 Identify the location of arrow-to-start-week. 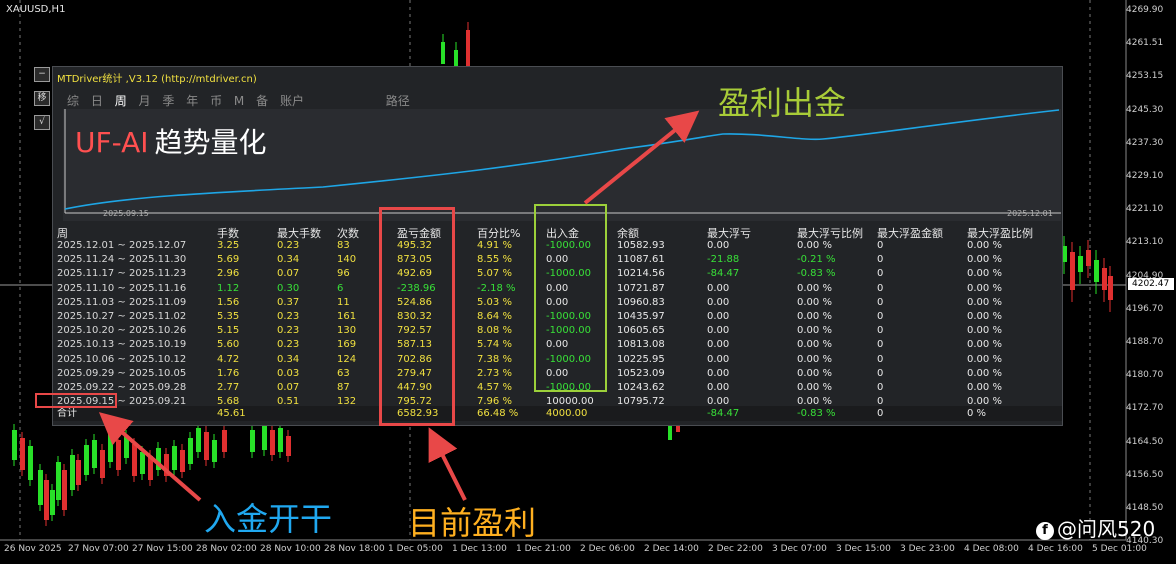
(150, 457).